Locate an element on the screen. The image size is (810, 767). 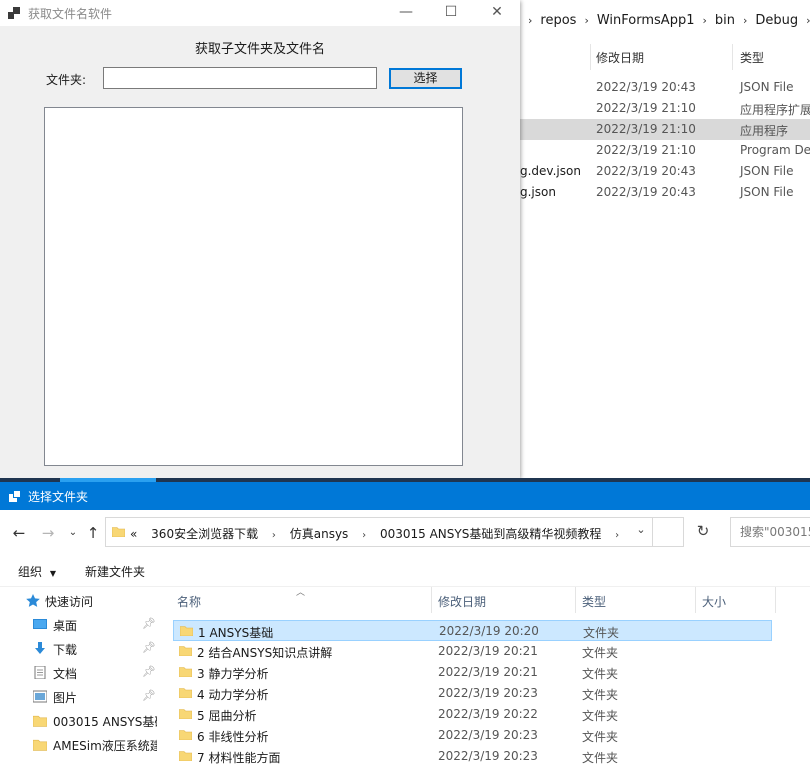
maximize-button: ☐ is located at coordinates (451, 13).